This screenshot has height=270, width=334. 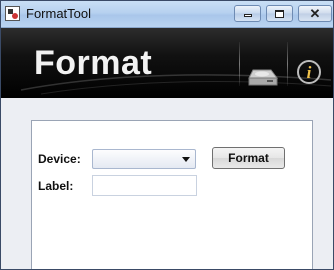 What do you see at coordinates (59, 159) in the screenshot?
I see `device-label: Device:` at bounding box center [59, 159].